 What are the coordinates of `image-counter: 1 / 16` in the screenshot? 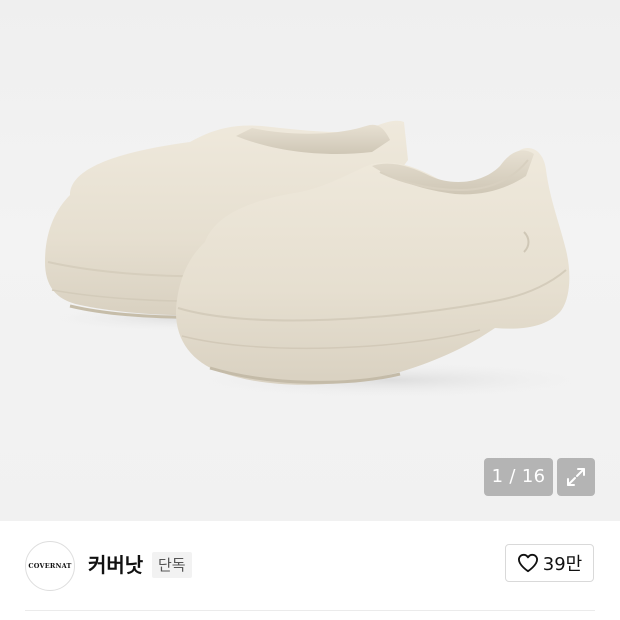 It's located at (518, 477).